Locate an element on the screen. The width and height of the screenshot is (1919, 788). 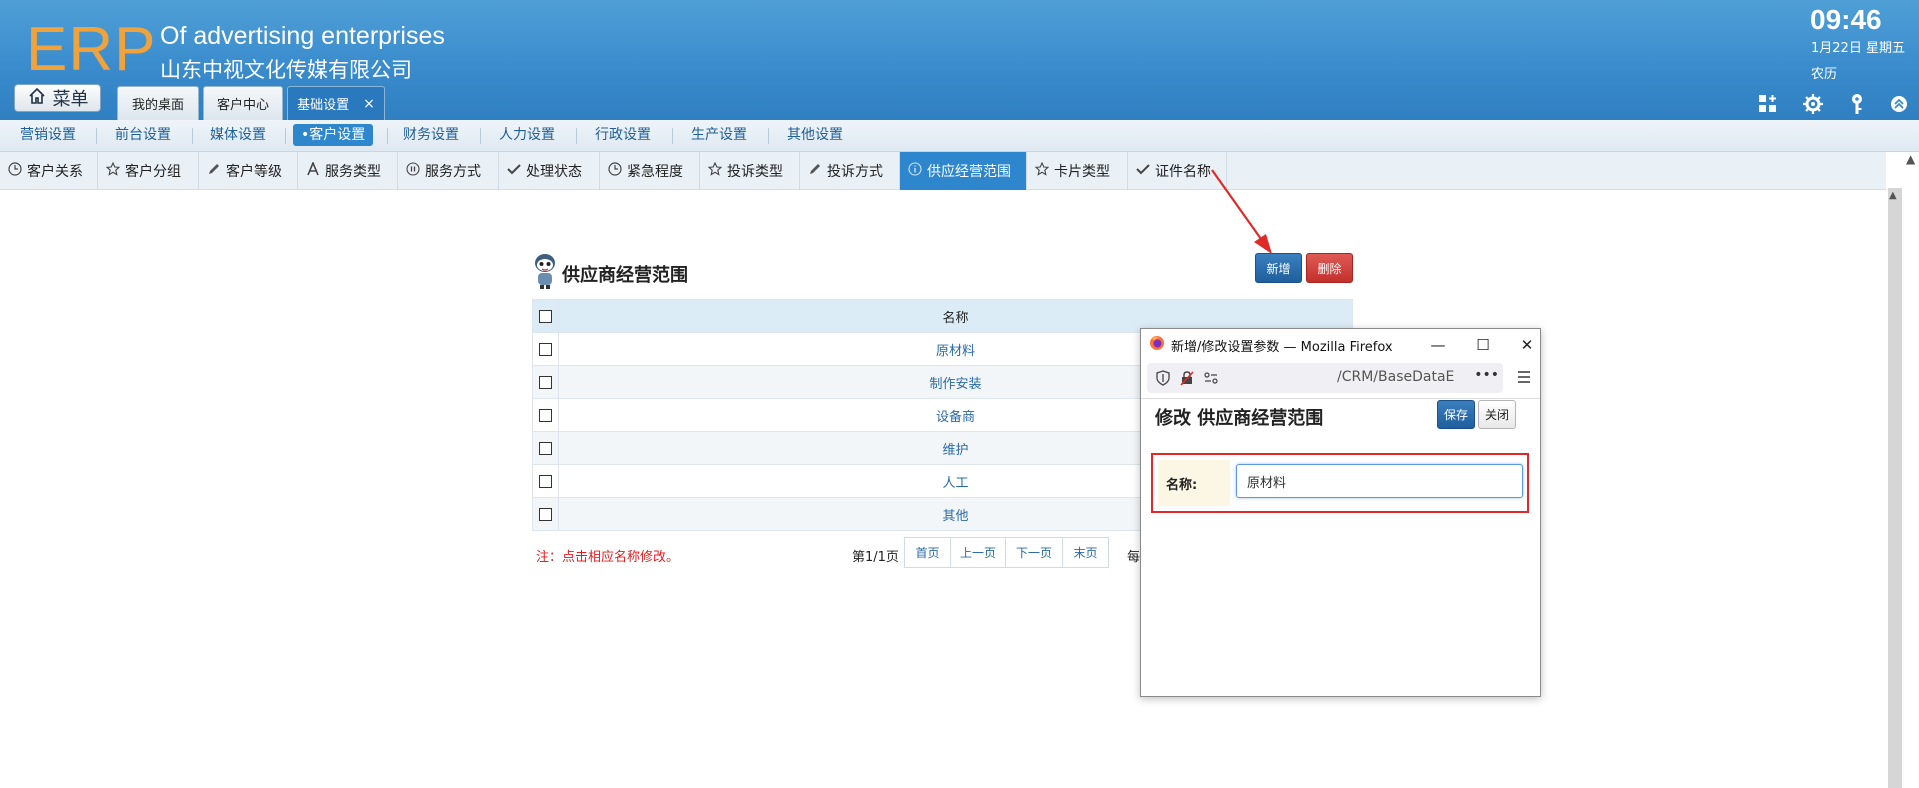
delete-button: 删除 is located at coordinates (1329, 268).